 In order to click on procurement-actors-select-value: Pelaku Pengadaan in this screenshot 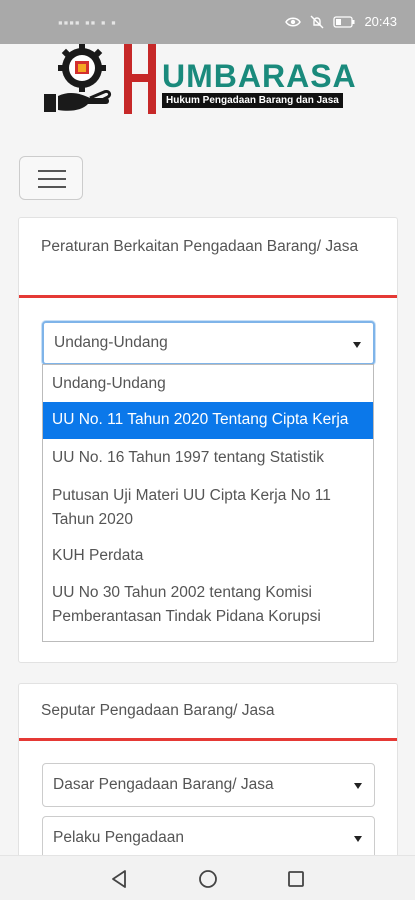, I will do `click(119, 837)`.